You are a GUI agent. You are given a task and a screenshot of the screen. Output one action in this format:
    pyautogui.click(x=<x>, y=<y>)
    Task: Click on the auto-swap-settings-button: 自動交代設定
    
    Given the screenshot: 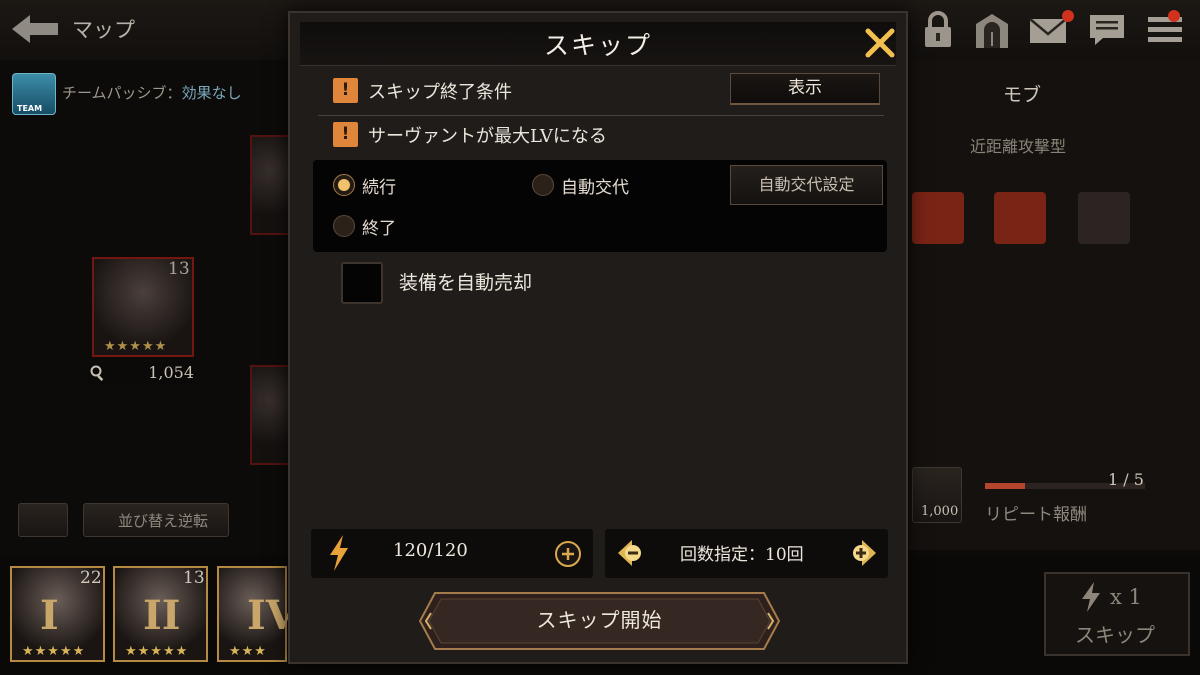 What is the action you would take?
    pyautogui.click(x=806, y=185)
    